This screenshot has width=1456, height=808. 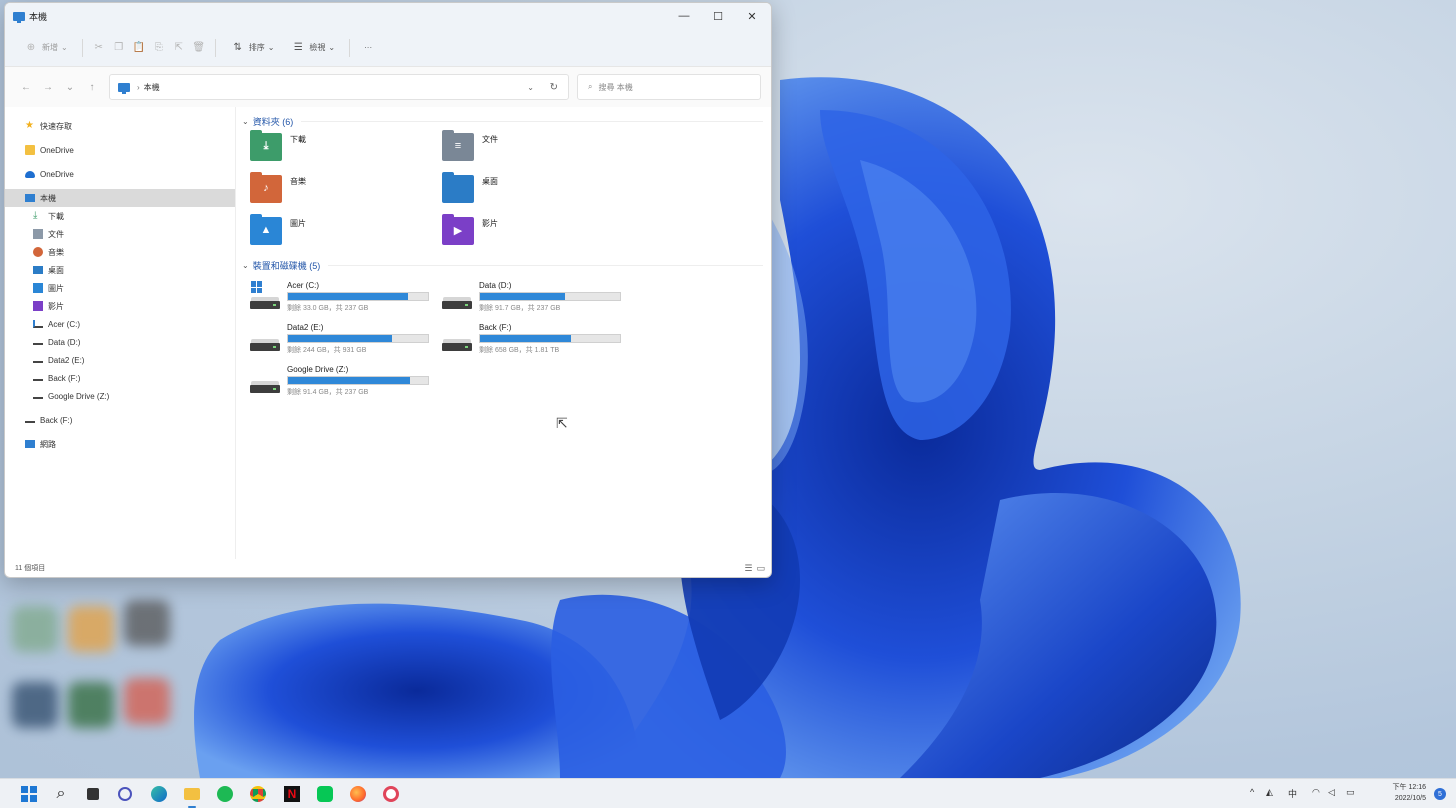 I want to click on wifi-icon: ◠, so click(x=1316, y=792).